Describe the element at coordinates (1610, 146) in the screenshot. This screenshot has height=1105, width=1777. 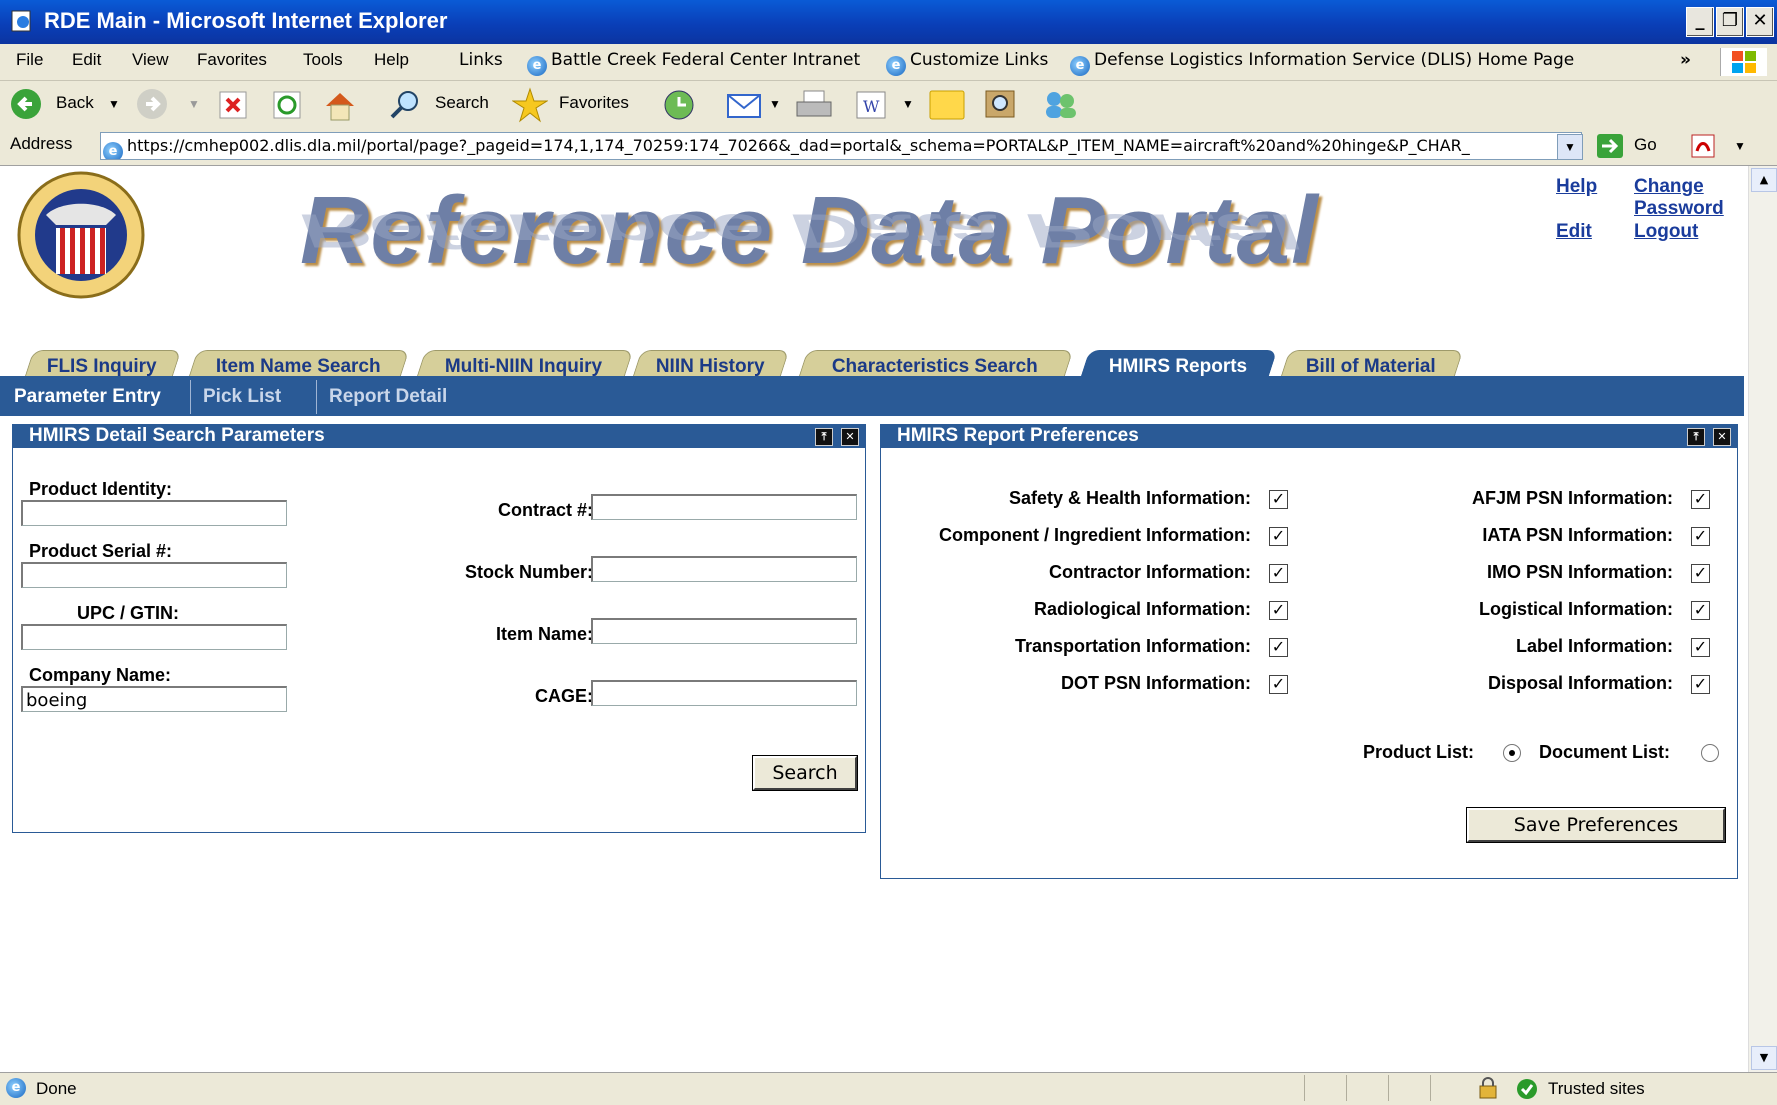
I see `go-arrow-icon` at that location.